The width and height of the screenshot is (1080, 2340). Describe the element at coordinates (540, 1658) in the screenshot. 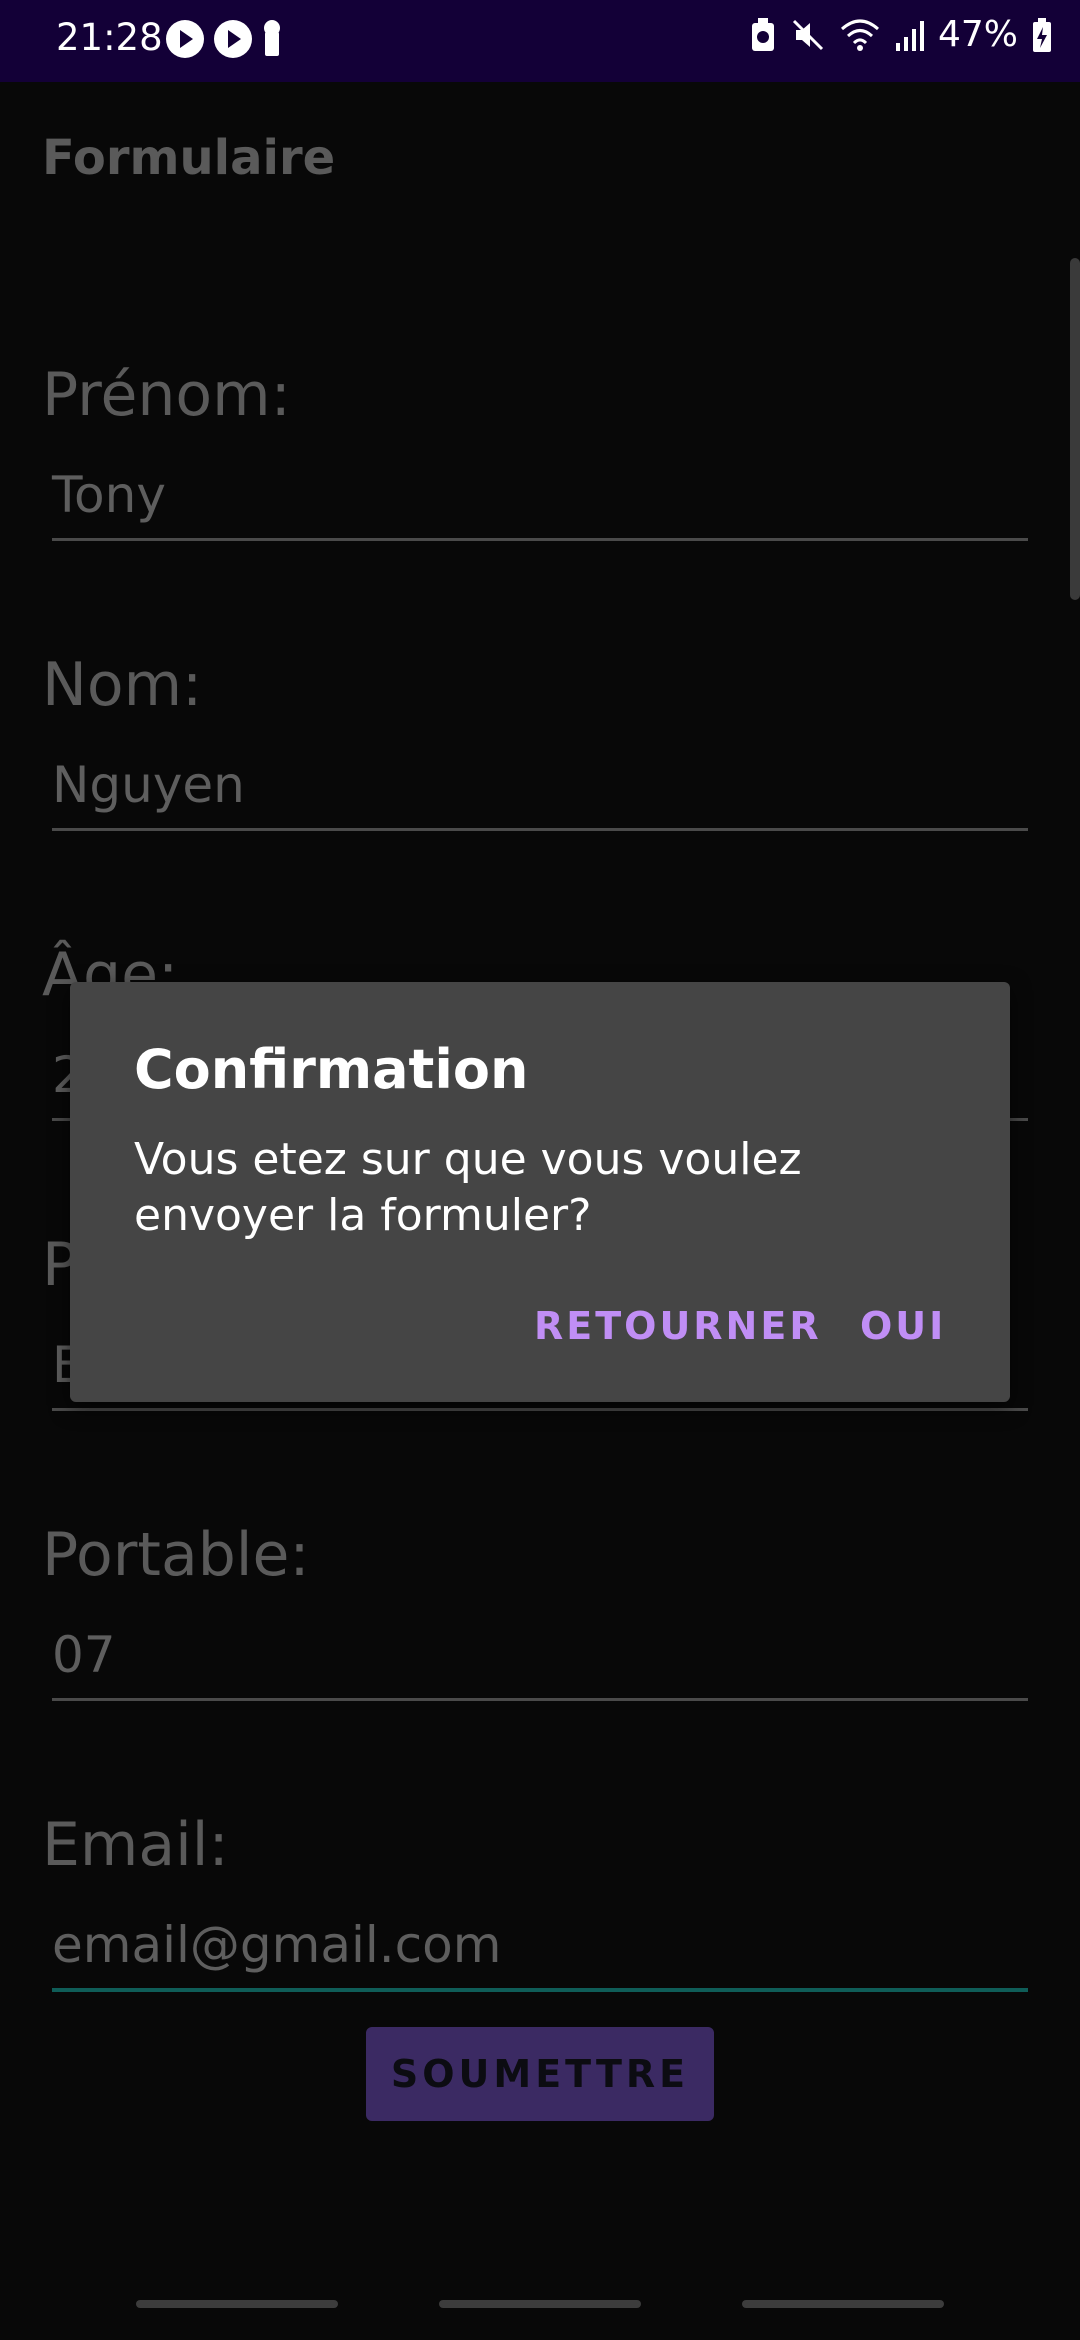

I see `portable-field: 07` at that location.